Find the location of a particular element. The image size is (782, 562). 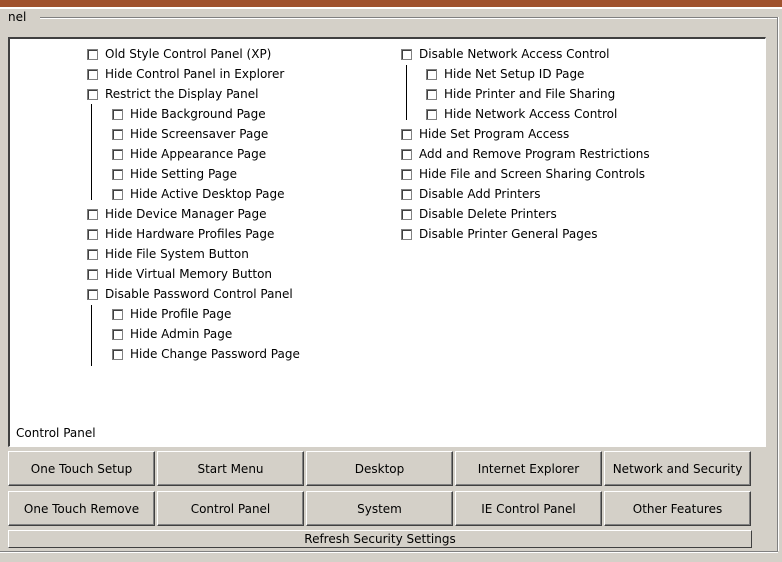

option-hide-profile-page: Hide Profile Page is located at coordinates (171, 314).